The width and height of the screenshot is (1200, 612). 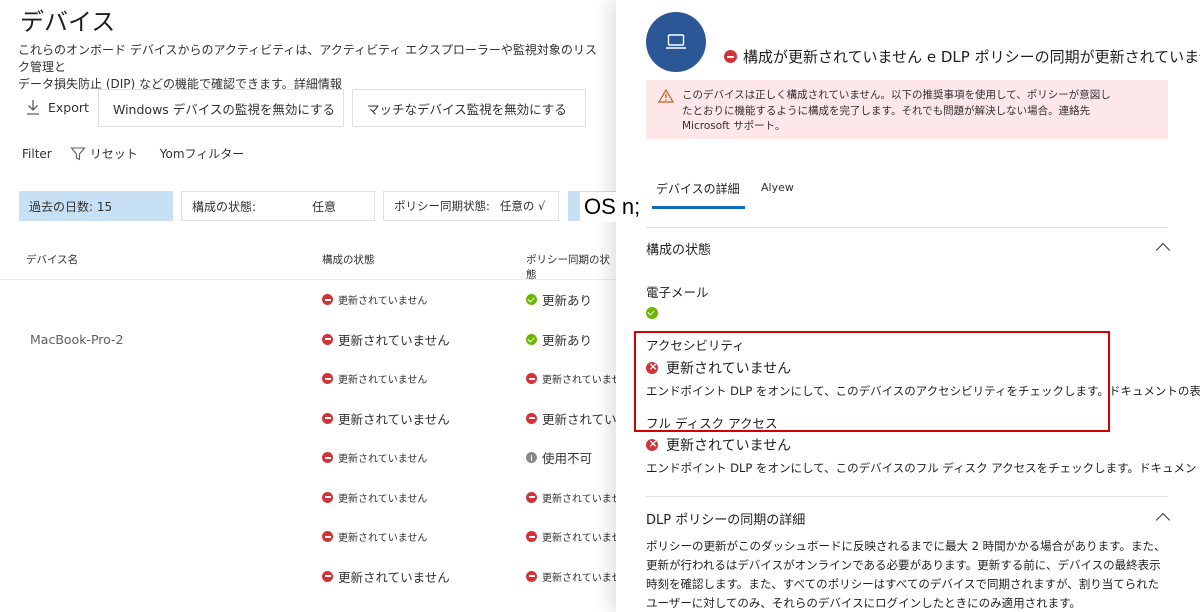 I want to click on reset-filter-button: リセット, so click(x=104, y=153).